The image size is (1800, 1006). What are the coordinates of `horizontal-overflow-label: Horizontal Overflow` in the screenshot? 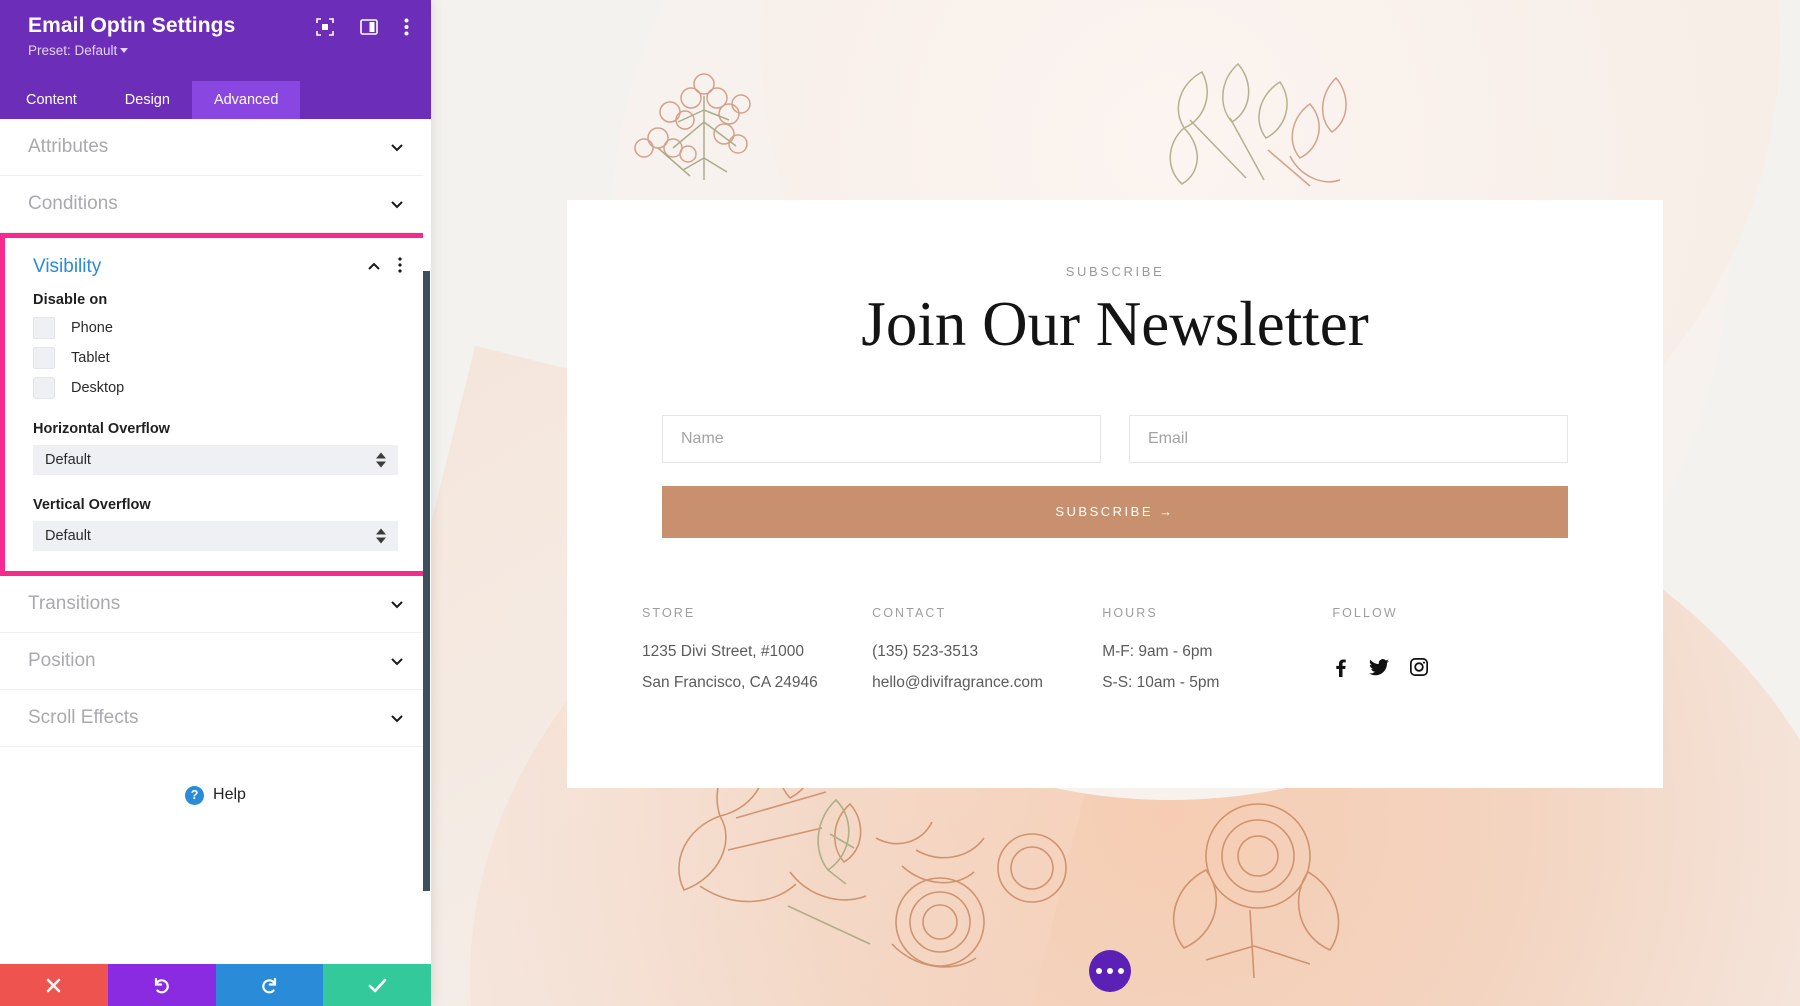 It's located at (101, 429).